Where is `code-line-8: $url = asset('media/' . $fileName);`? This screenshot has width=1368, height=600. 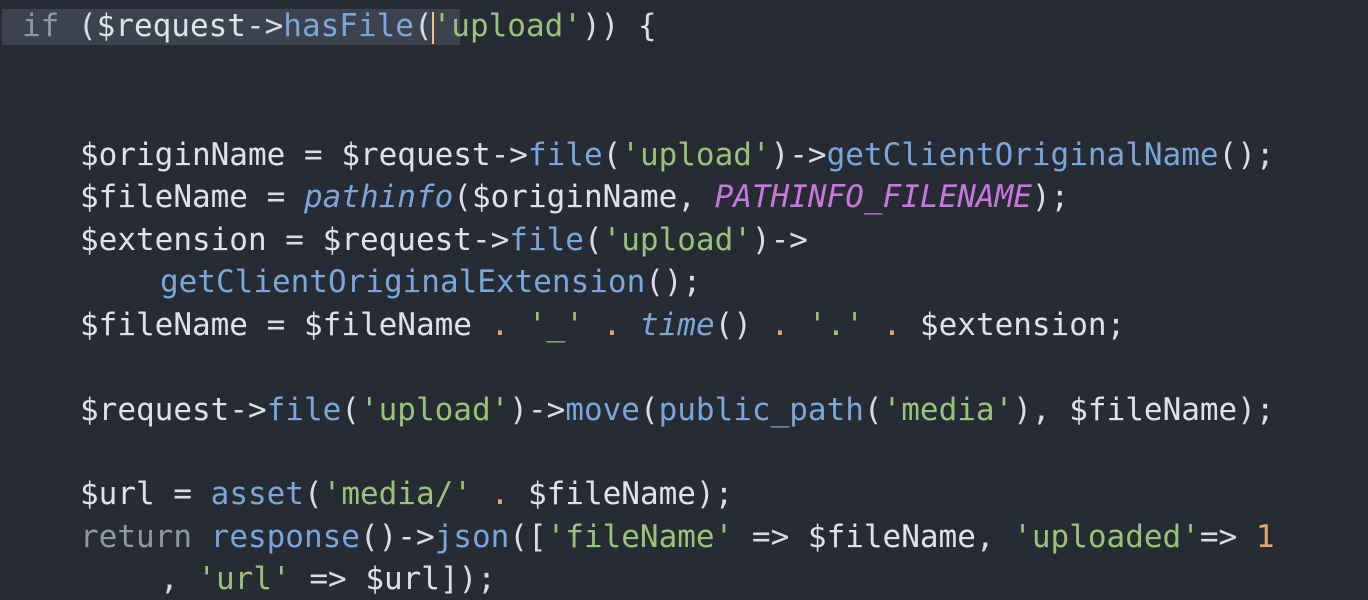 code-line-8: $url = asset('media/' . $fileName); is located at coordinates (366, 494).